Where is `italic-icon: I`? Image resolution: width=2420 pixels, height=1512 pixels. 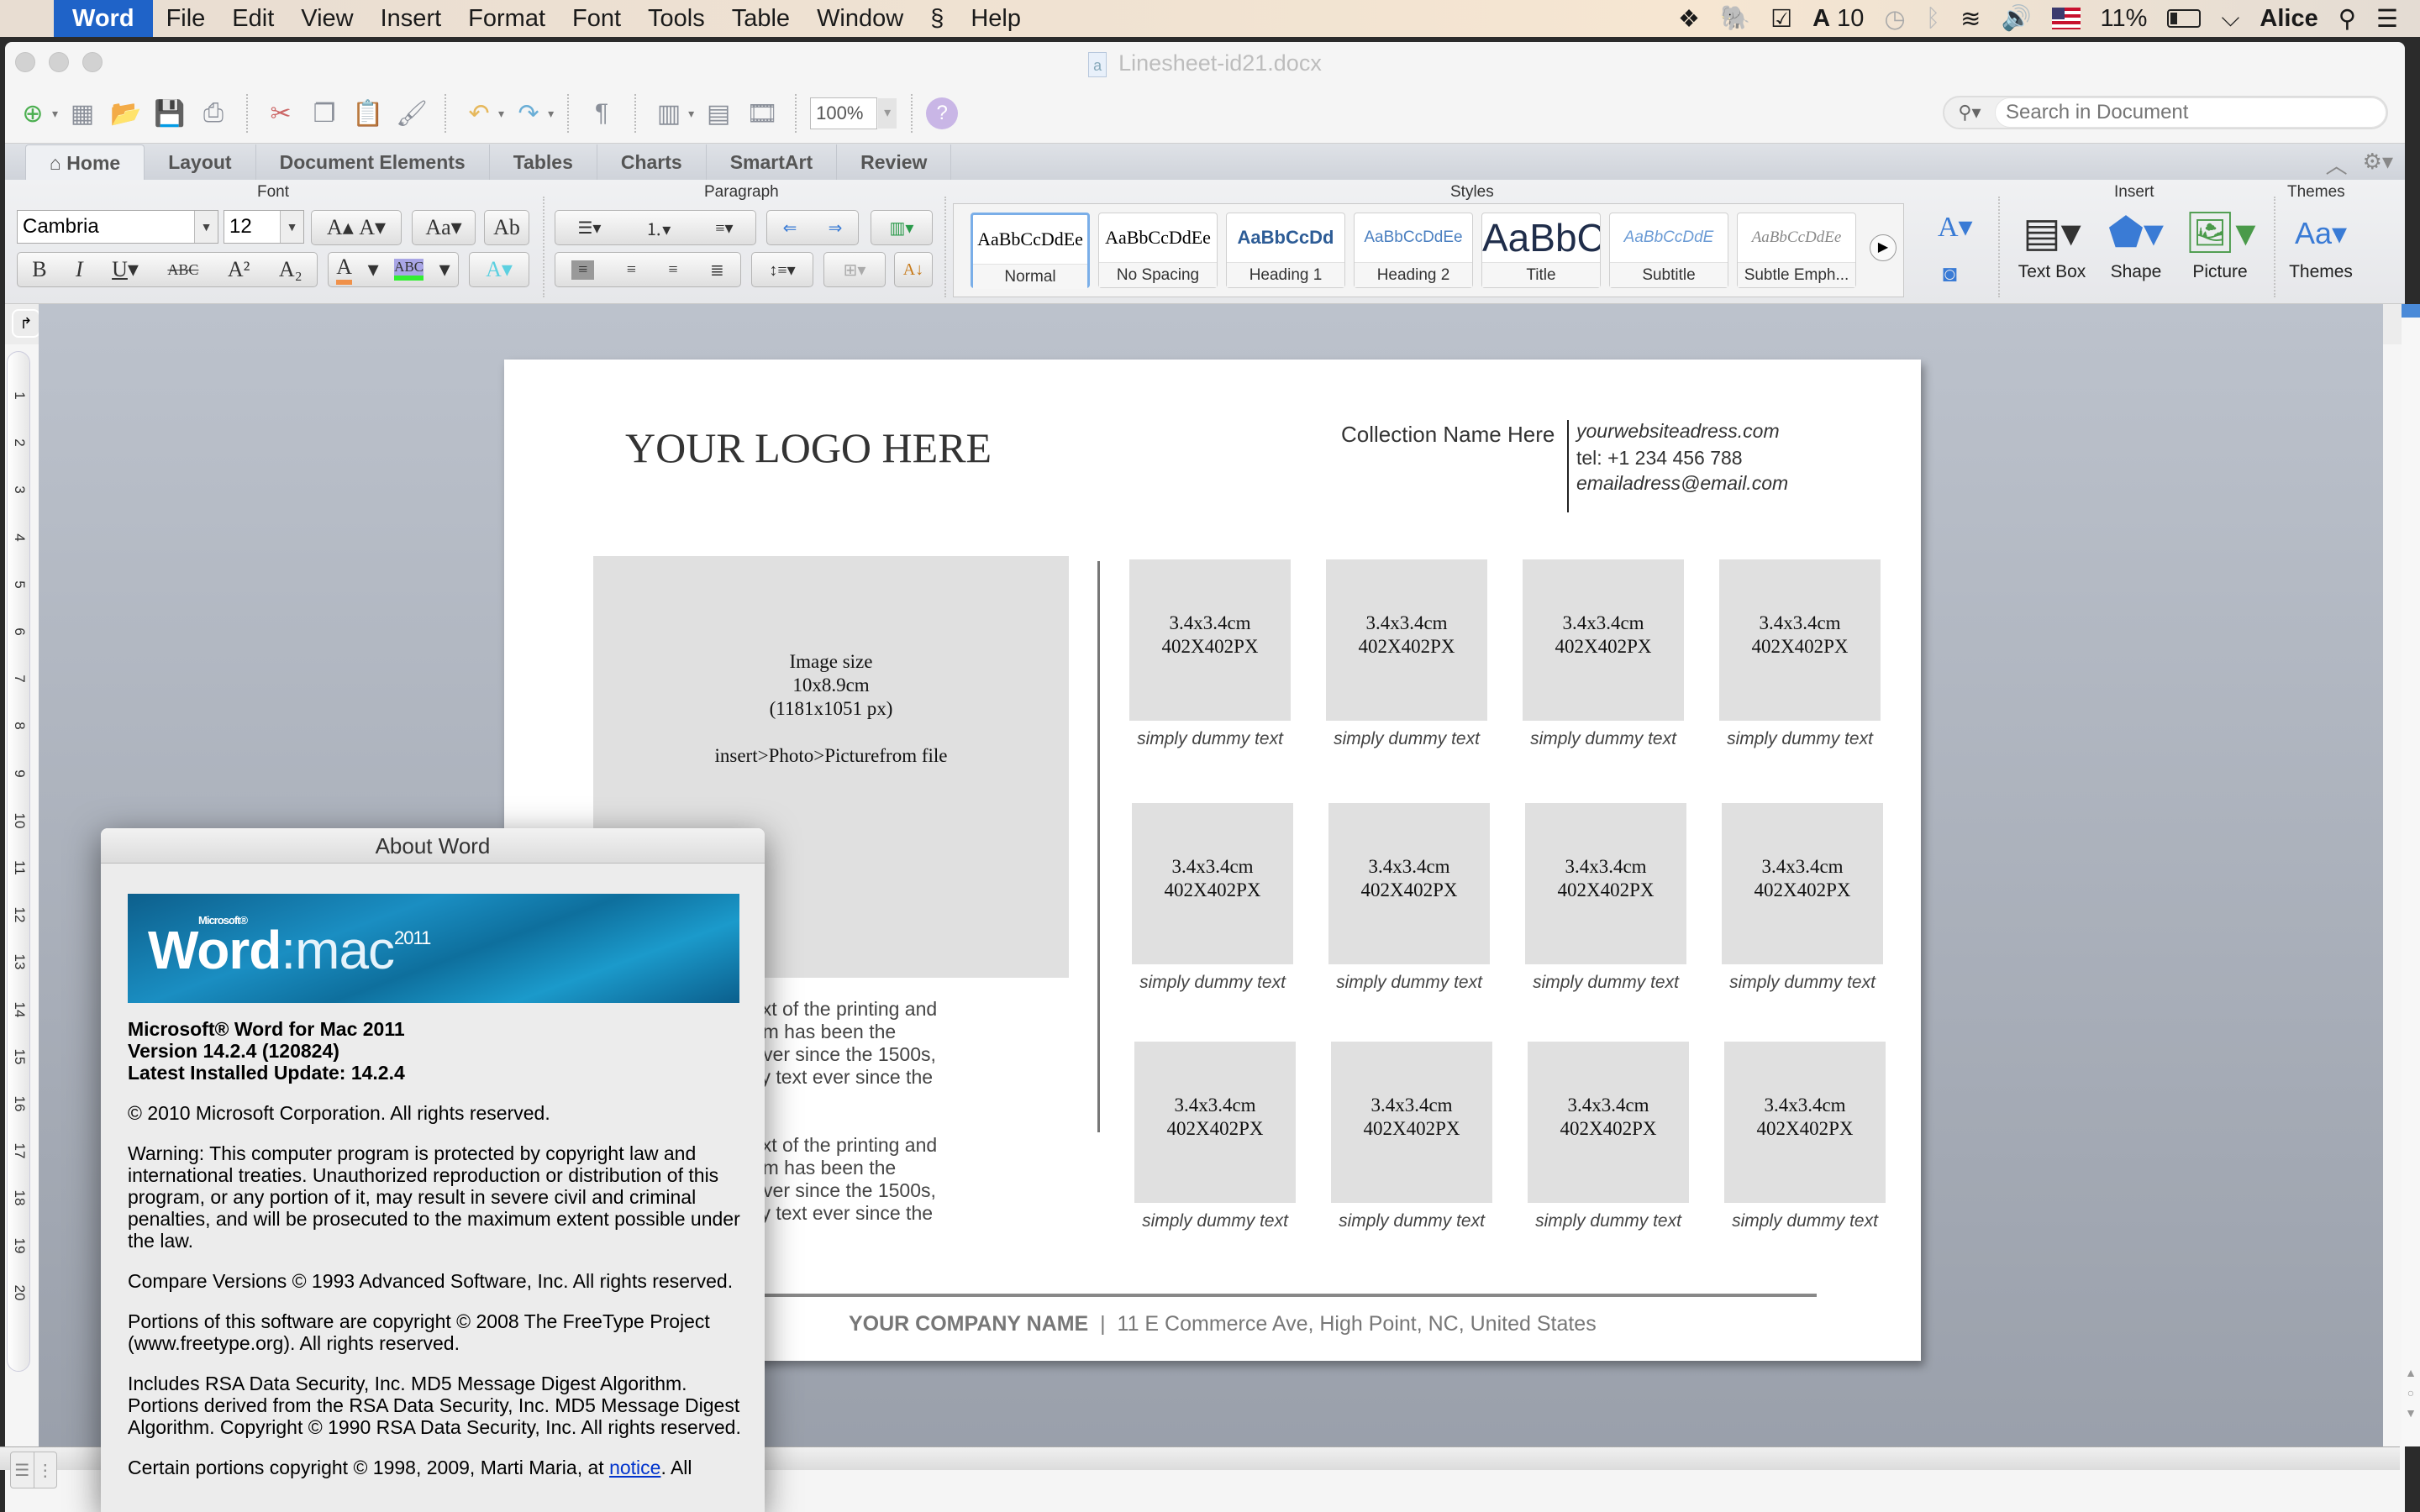
italic-icon: I is located at coordinates (79, 269).